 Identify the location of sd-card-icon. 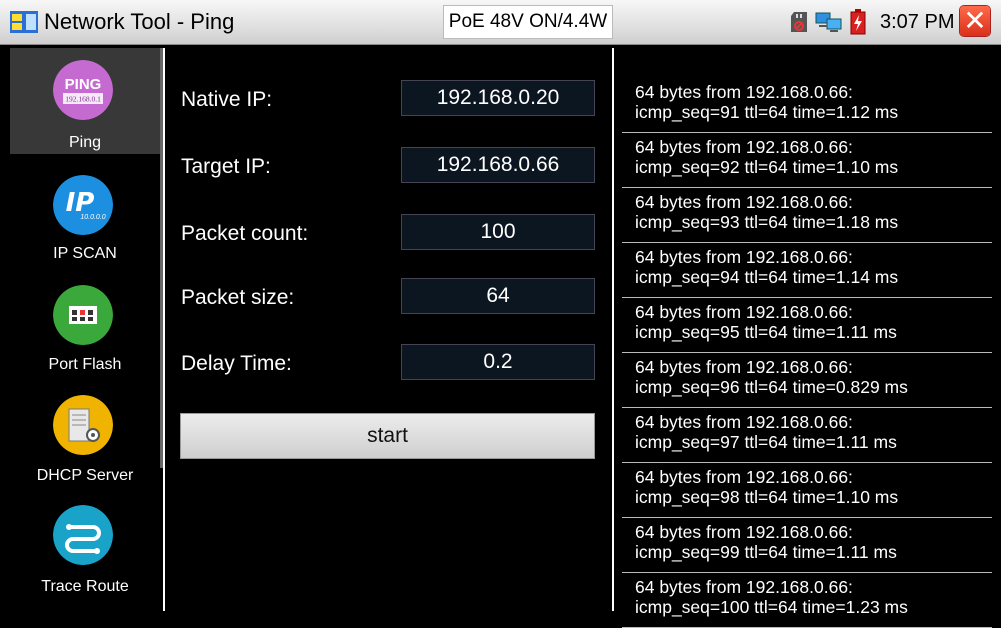
(799, 22).